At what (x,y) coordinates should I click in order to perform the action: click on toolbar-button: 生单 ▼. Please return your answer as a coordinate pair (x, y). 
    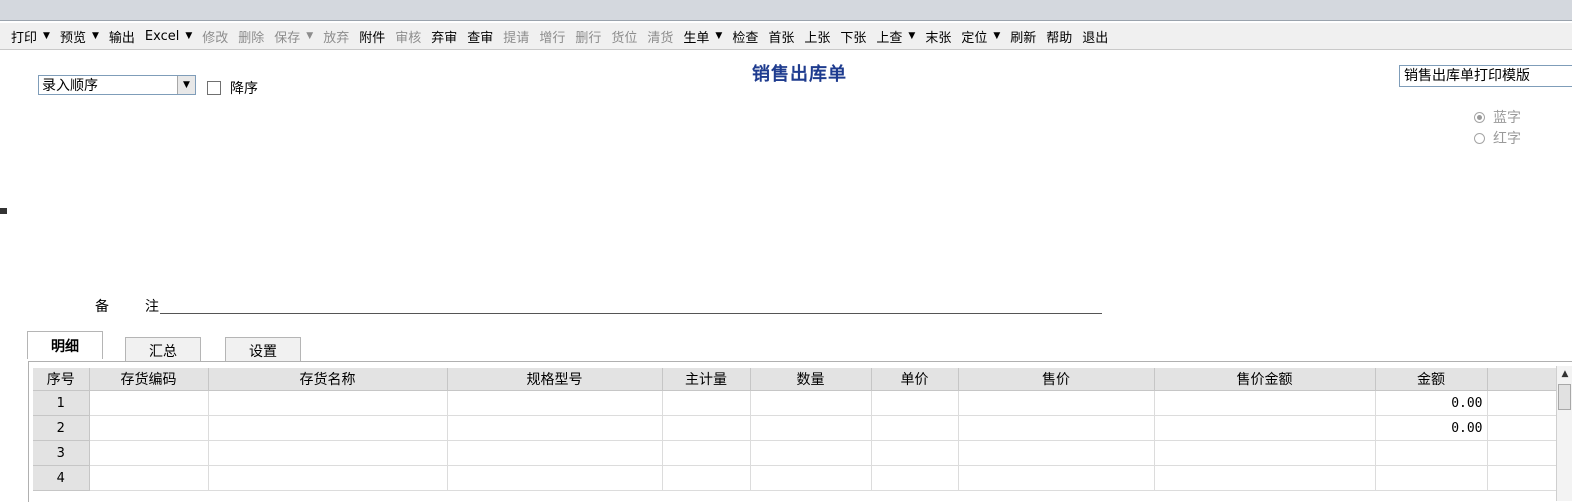
    Looking at the image, I should click on (702, 36).